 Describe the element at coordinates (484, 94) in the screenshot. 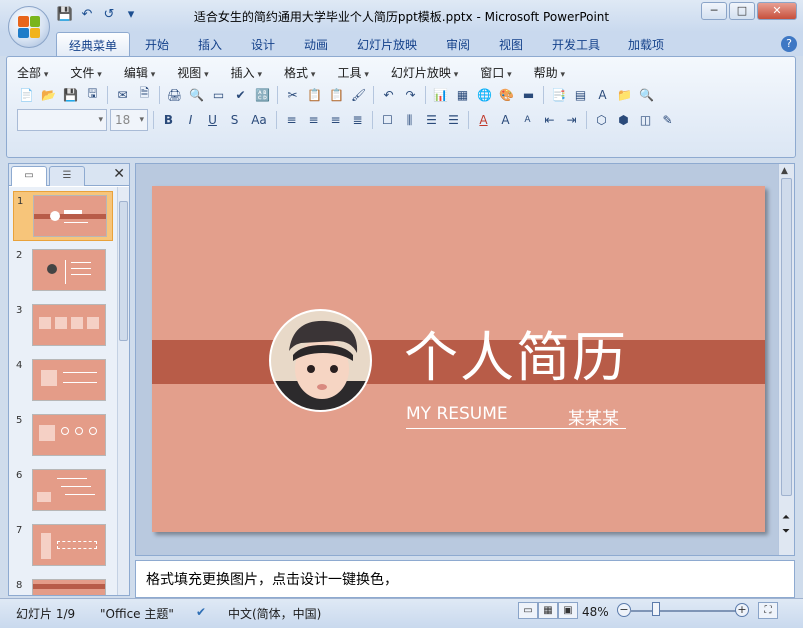

I see `hyperlink-icon: 🌐` at that location.